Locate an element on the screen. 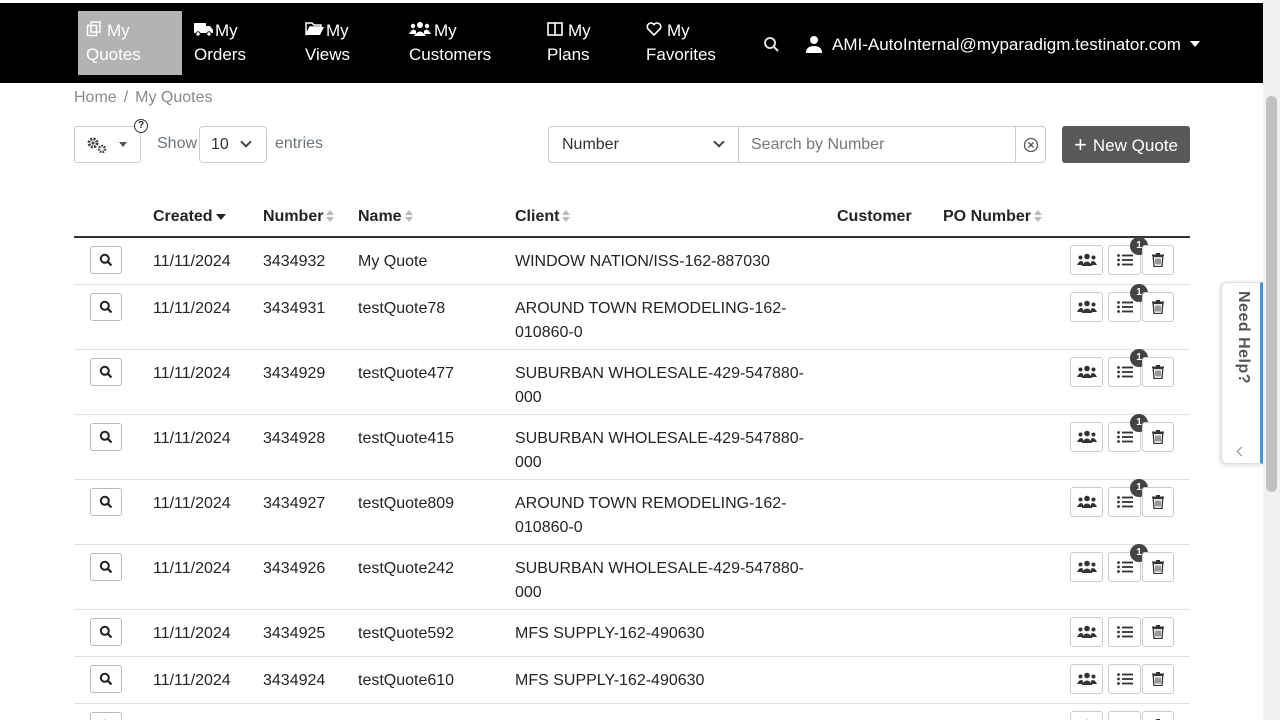  nav-label-line2: Views is located at coordinates (328, 54).